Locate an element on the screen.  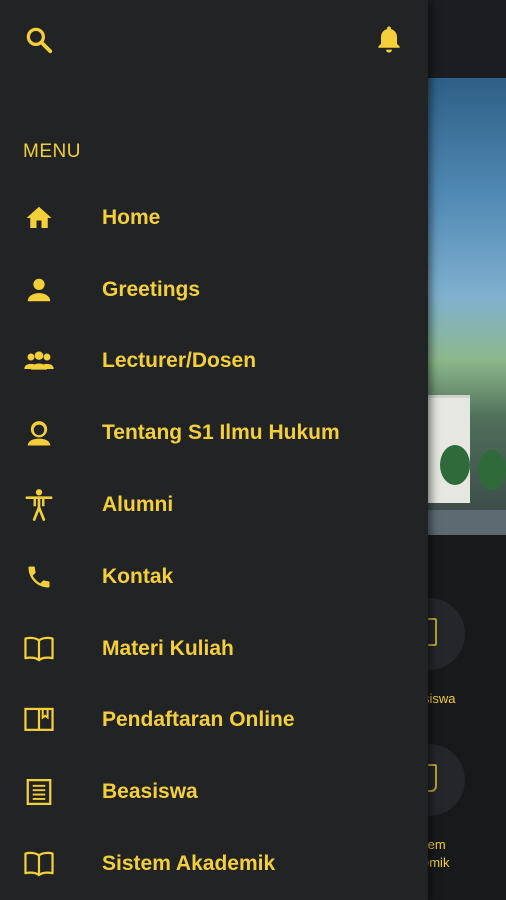
menu-item-materi-kuliah: Materi Kuliah is located at coordinates (214, 649).